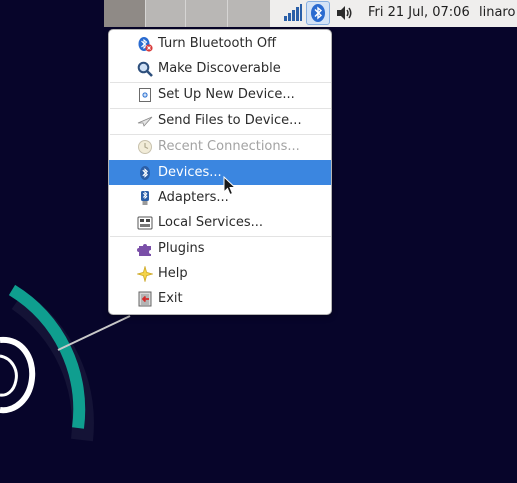  What do you see at coordinates (230, 186) in the screenshot?
I see `mouse-cursor-icon` at bounding box center [230, 186].